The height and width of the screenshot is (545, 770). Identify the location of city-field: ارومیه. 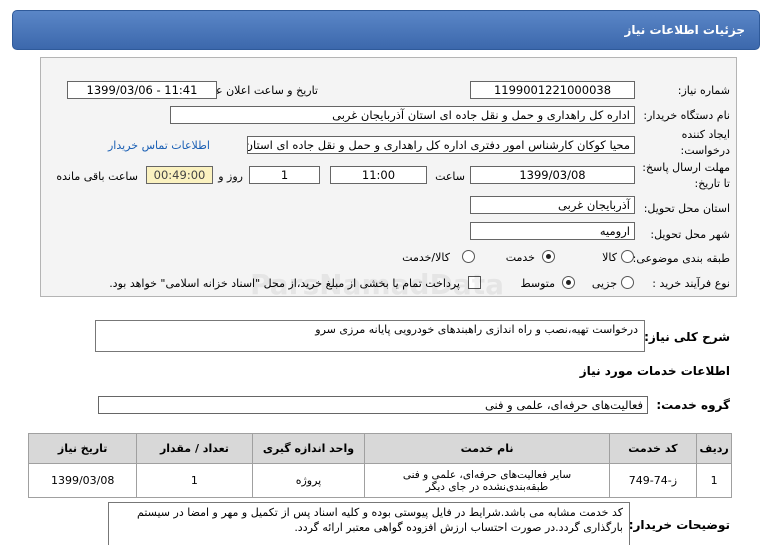
(552, 231).